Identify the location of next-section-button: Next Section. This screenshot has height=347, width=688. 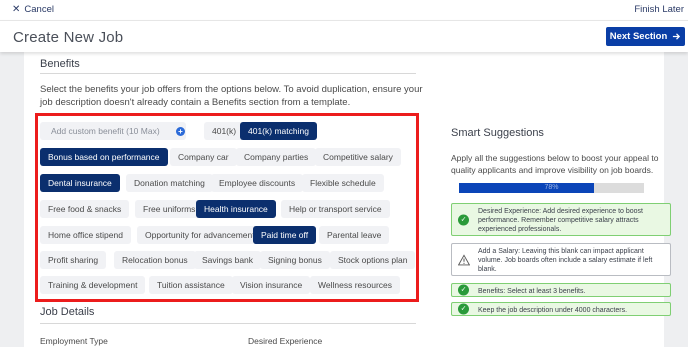
(645, 36).